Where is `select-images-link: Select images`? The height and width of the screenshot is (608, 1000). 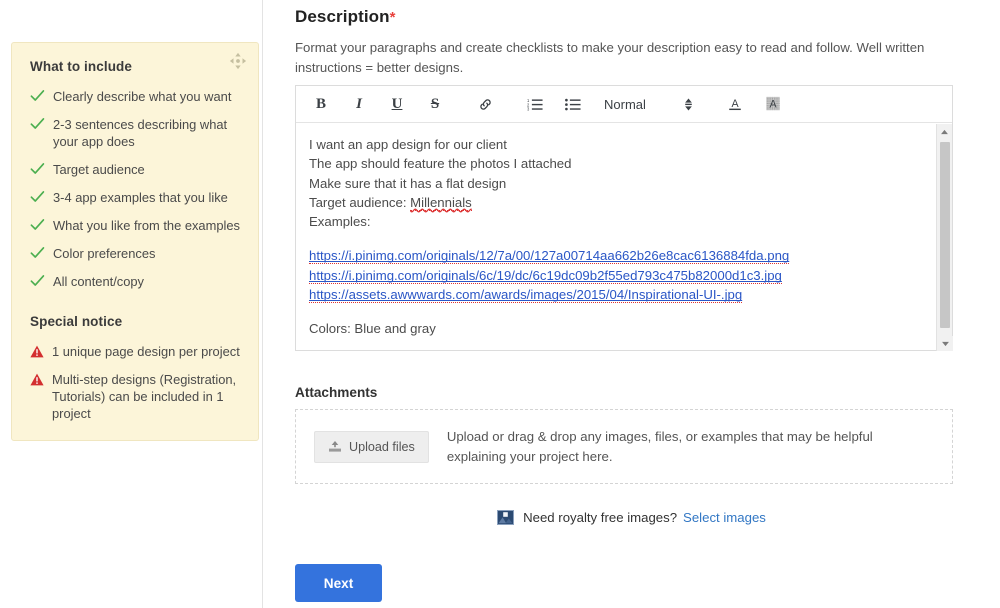 select-images-link: Select images is located at coordinates (724, 517).